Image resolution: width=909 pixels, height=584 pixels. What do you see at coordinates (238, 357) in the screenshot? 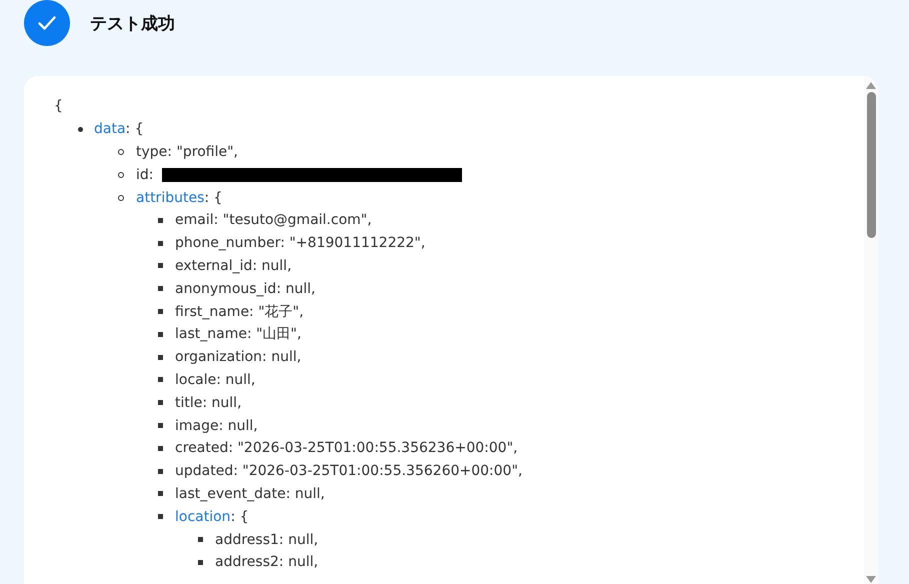
I see `json-line: organization: null,` at bounding box center [238, 357].